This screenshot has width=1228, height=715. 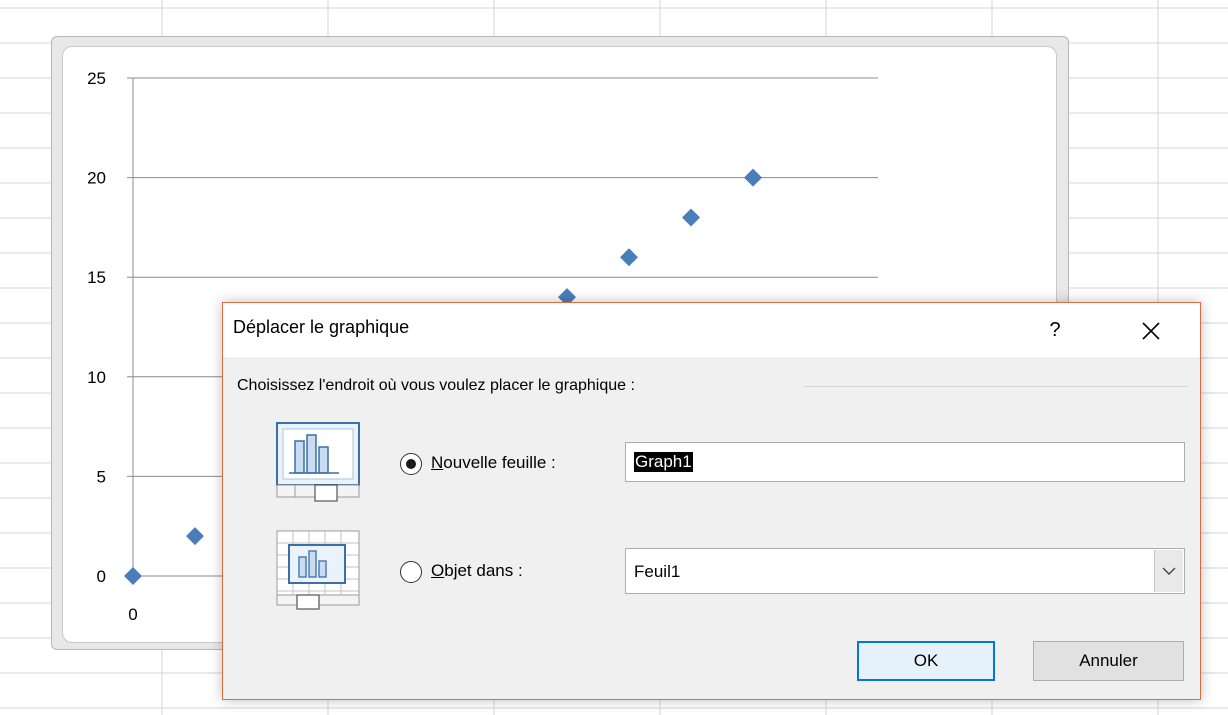 What do you see at coordinates (493, 463) in the screenshot?
I see `new-sheet-label: Nouvelle feuille :` at bounding box center [493, 463].